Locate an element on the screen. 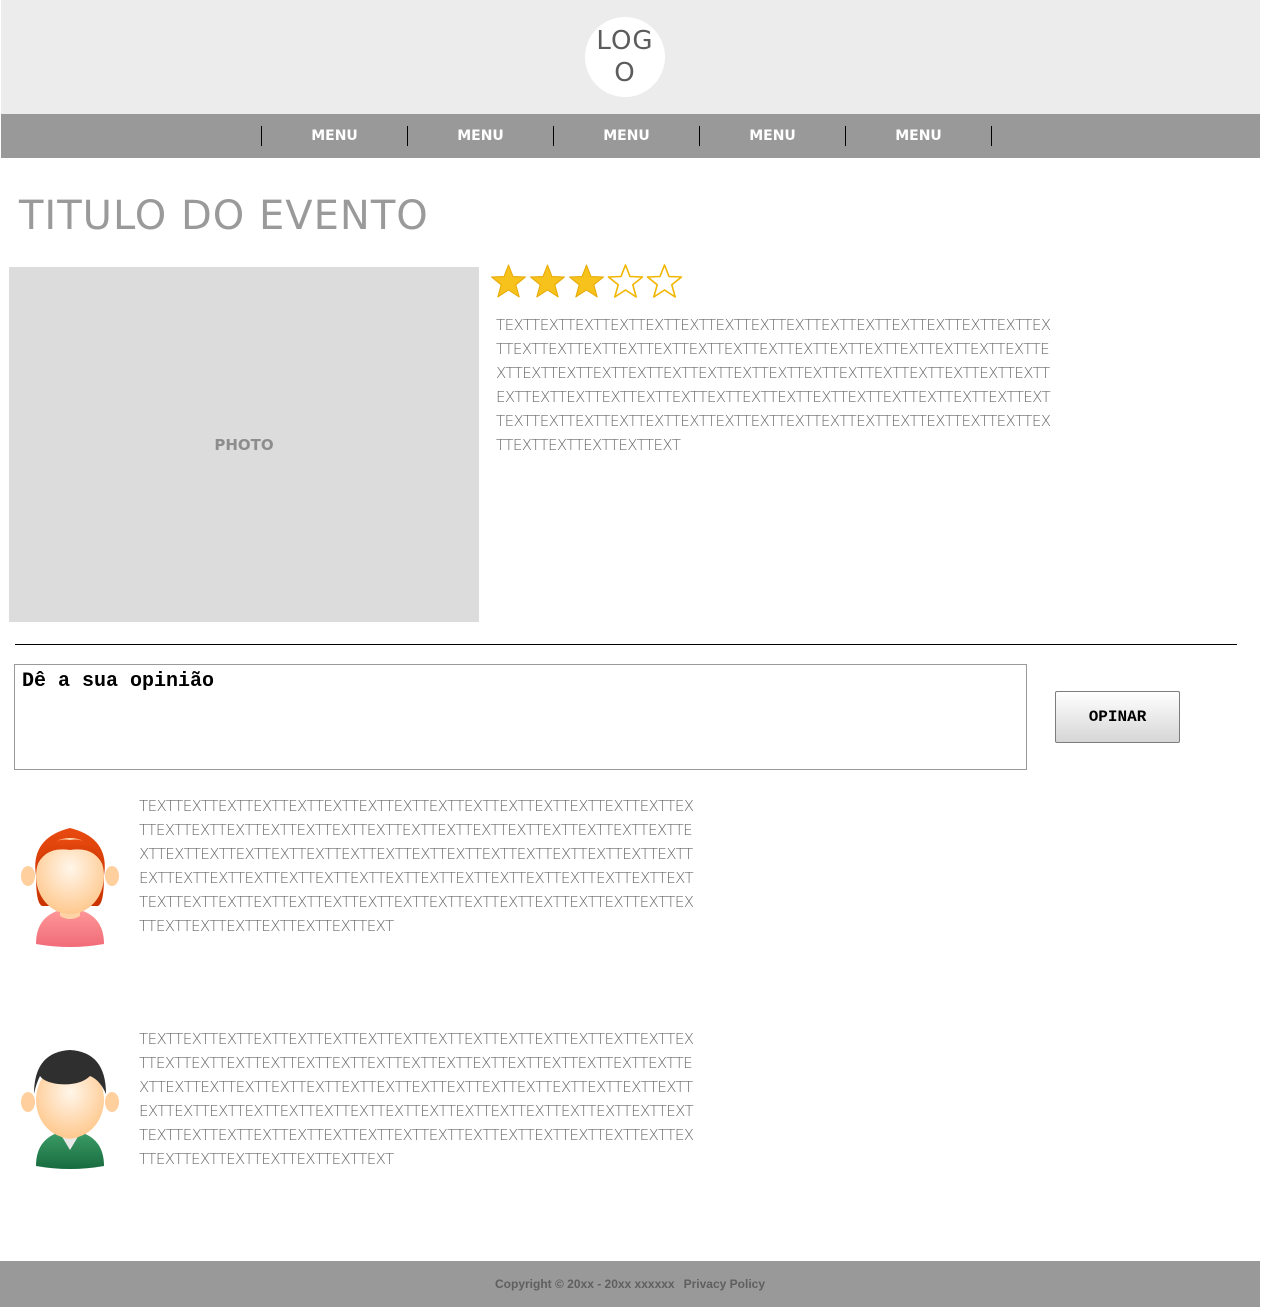 Image resolution: width=1261 pixels, height=1307 pixels. privacy-policy-link: Privacy Policy is located at coordinates (724, 1284).